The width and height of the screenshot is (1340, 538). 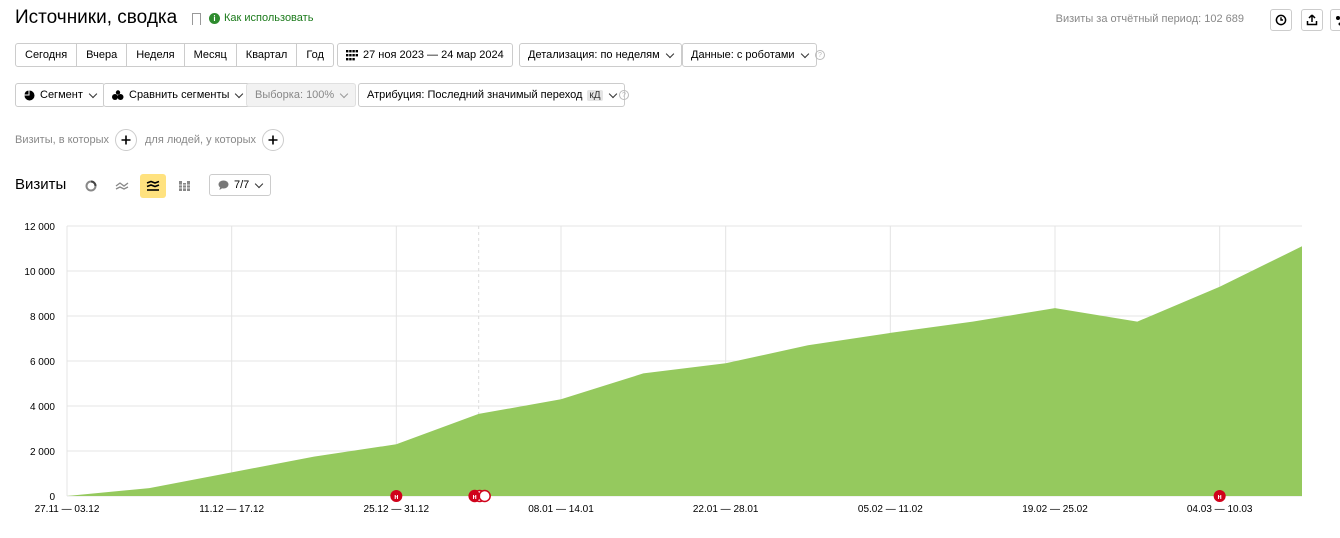 I want to click on y-tick-label: 2 000, so click(x=42, y=452).